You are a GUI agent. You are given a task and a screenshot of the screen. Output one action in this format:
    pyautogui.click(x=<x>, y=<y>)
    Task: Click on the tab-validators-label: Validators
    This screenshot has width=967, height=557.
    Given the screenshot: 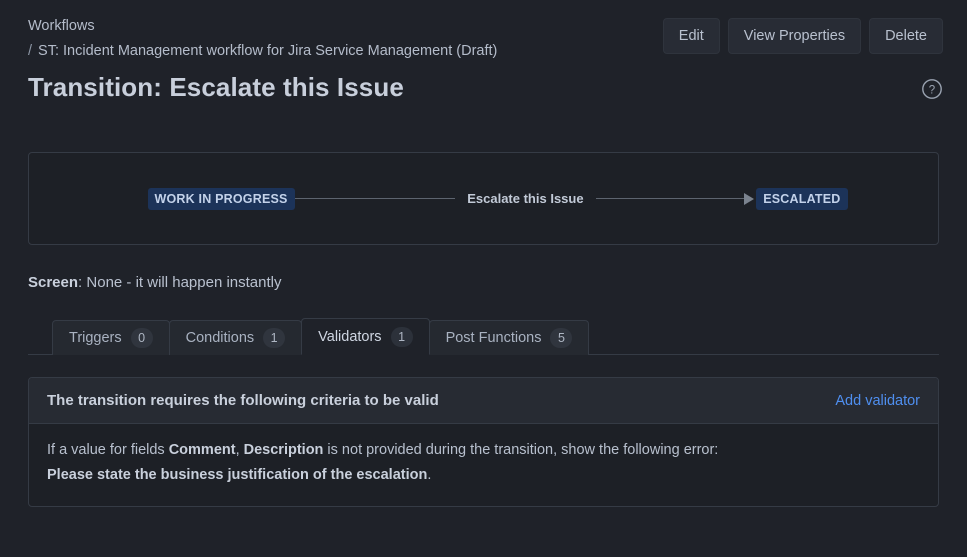 What is the action you would take?
    pyautogui.click(x=350, y=336)
    